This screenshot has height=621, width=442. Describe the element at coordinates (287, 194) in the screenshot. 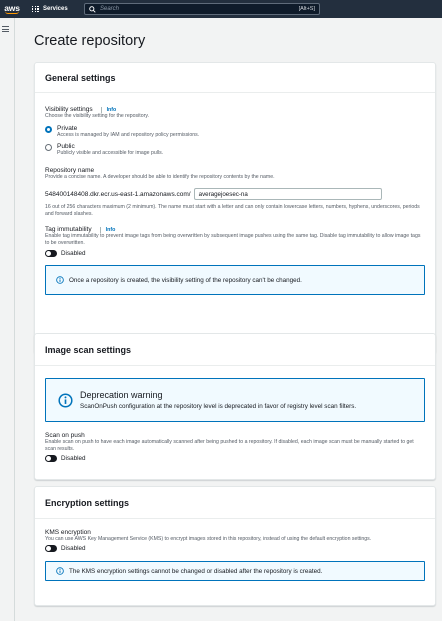

I see `repo-name-input: averagejoesec-na` at that location.